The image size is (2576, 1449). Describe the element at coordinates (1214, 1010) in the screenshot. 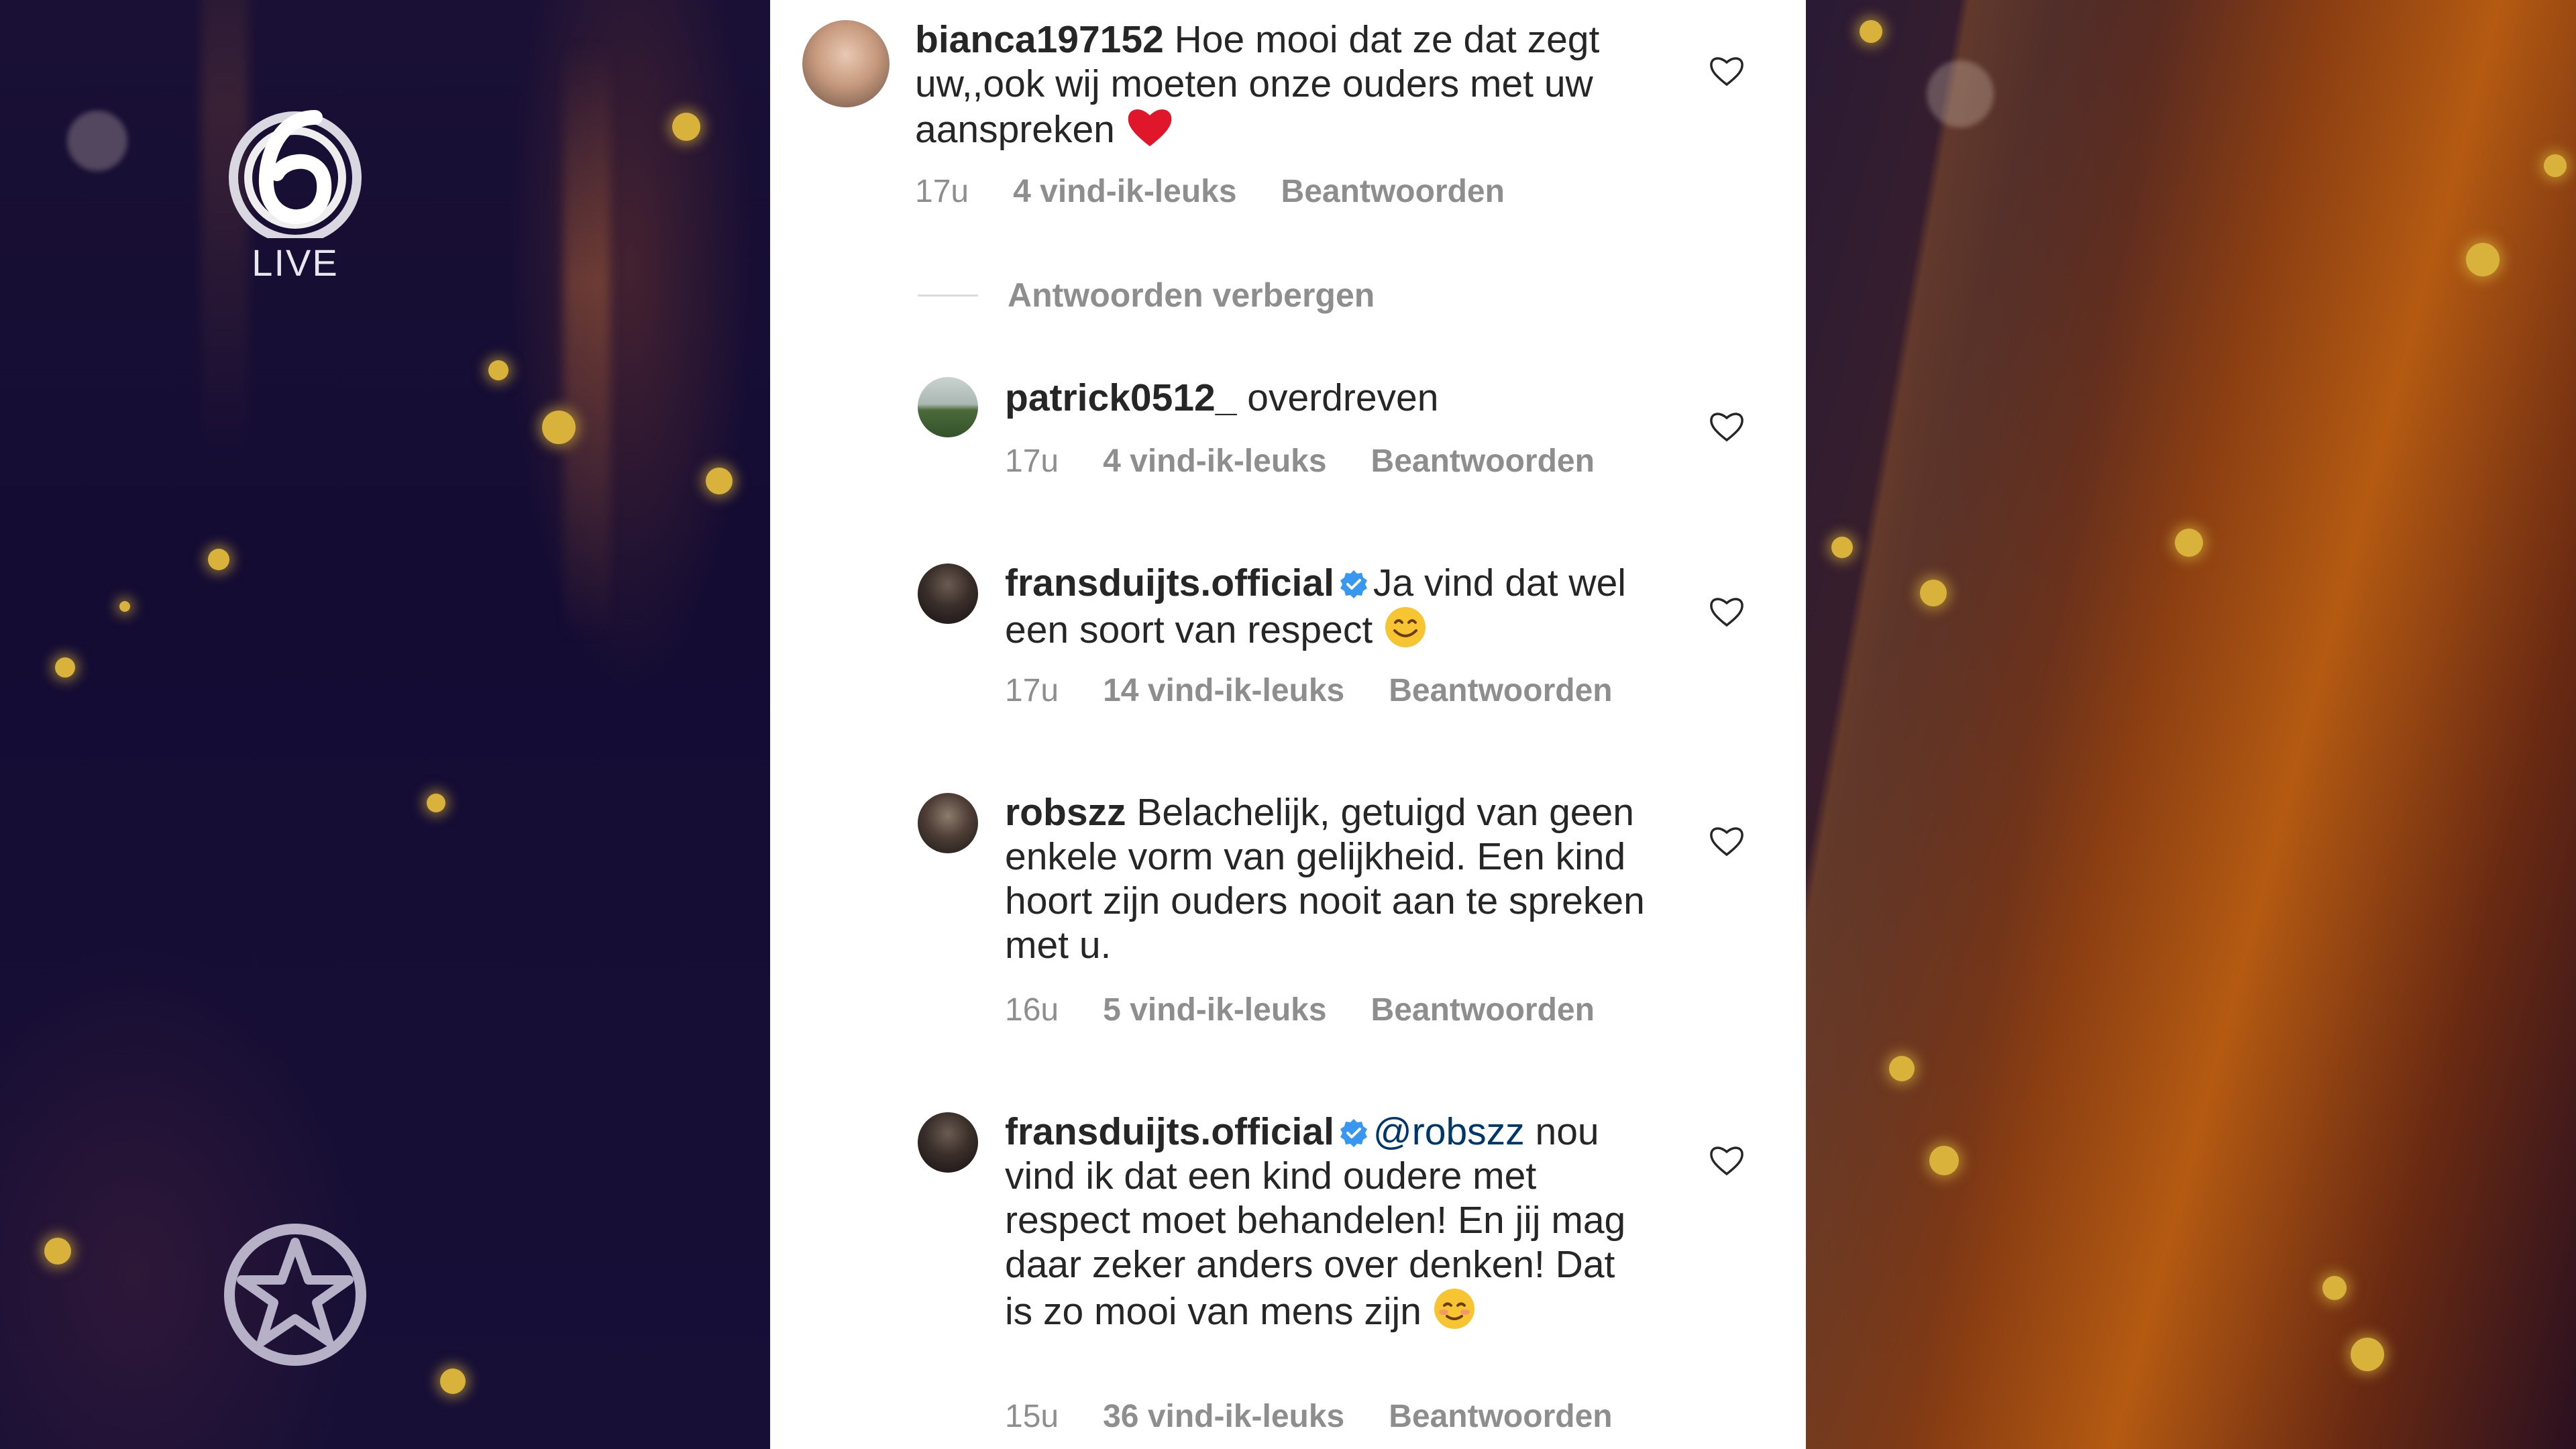

I see `like-count: 5 vind-ik-leuks` at that location.